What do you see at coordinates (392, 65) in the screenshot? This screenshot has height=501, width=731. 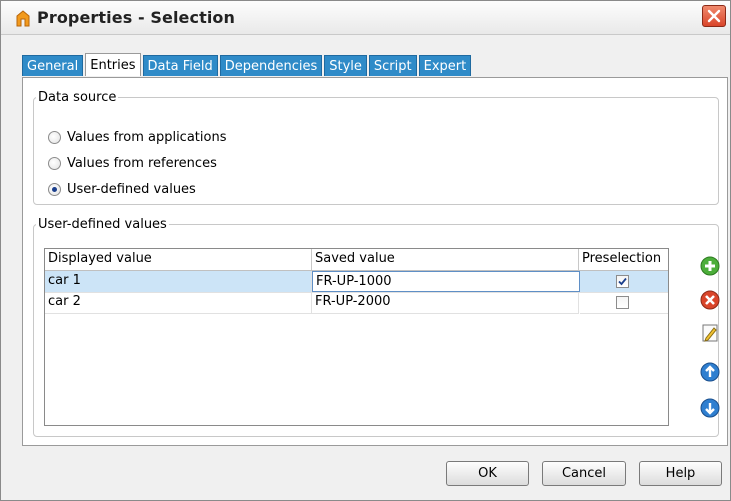 I see `tab-script: Script` at bounding box center [392, 65].